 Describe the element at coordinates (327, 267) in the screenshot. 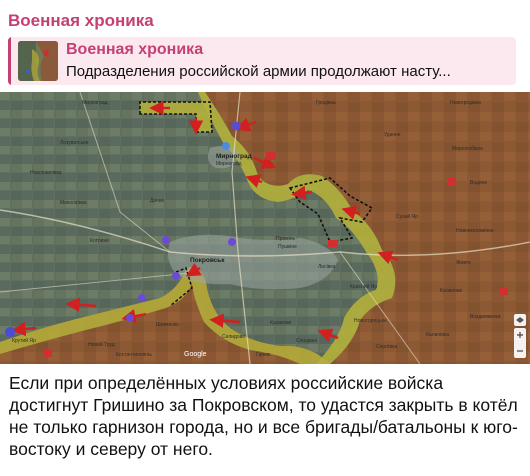

I see `label-lysivka: Лисівка` at that location.